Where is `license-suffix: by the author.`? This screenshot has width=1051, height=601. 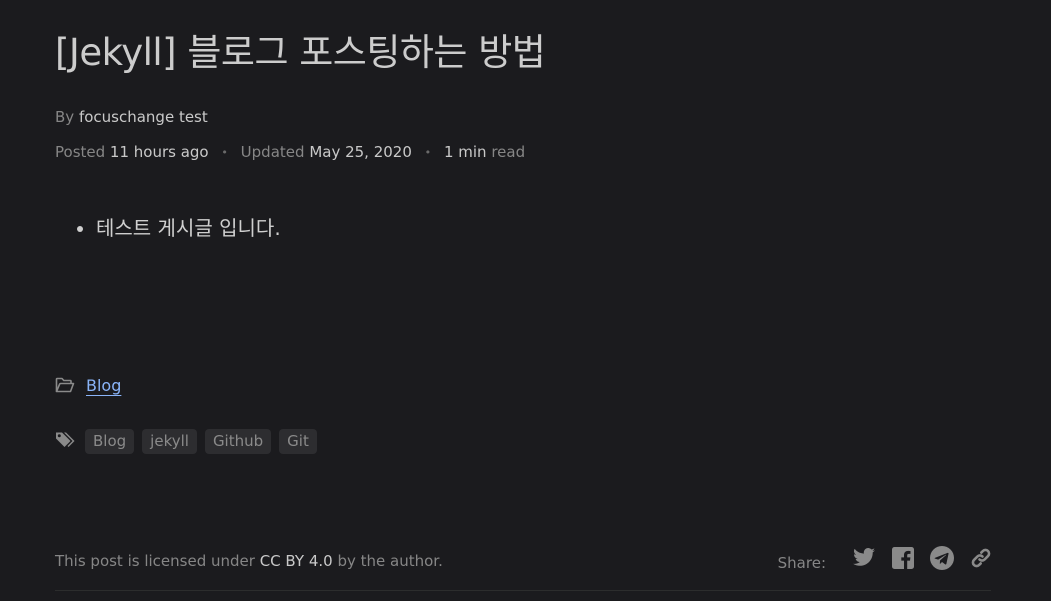
license-suffix: by the author. is located at coordinates (390, 561).